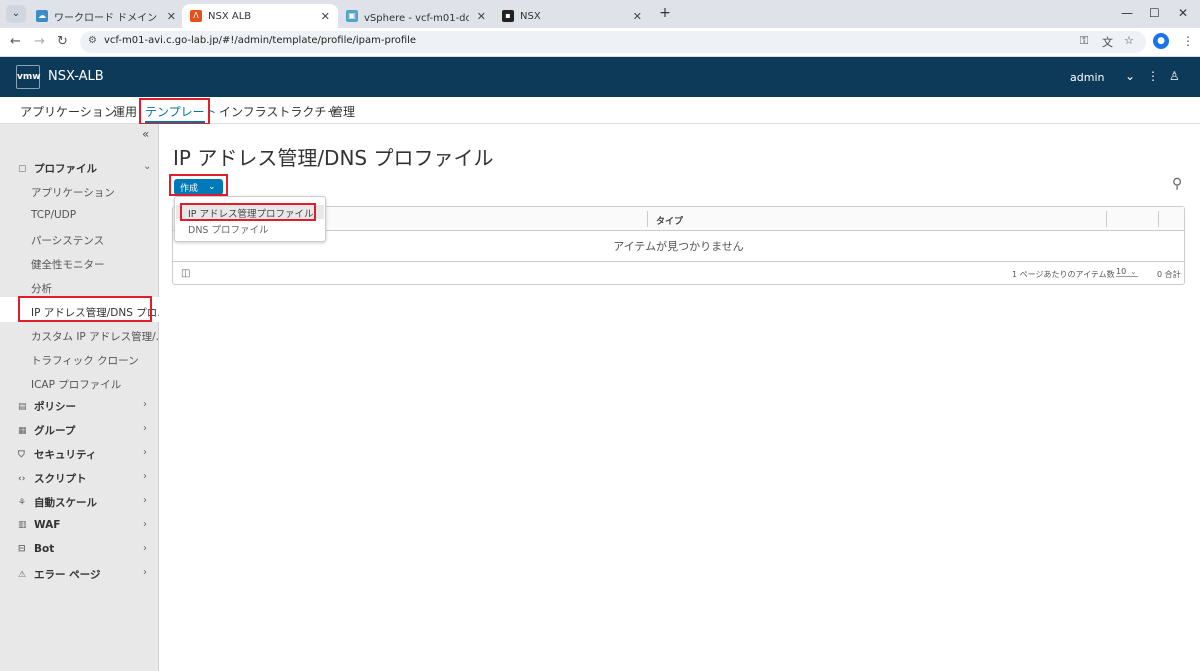 The height and width of the screenshot is (671, 1200). Describe the element at coordinates (57, 168) in the screenshot. I see `sidebar-group-profiles: ▢ プロファイル` at that location.